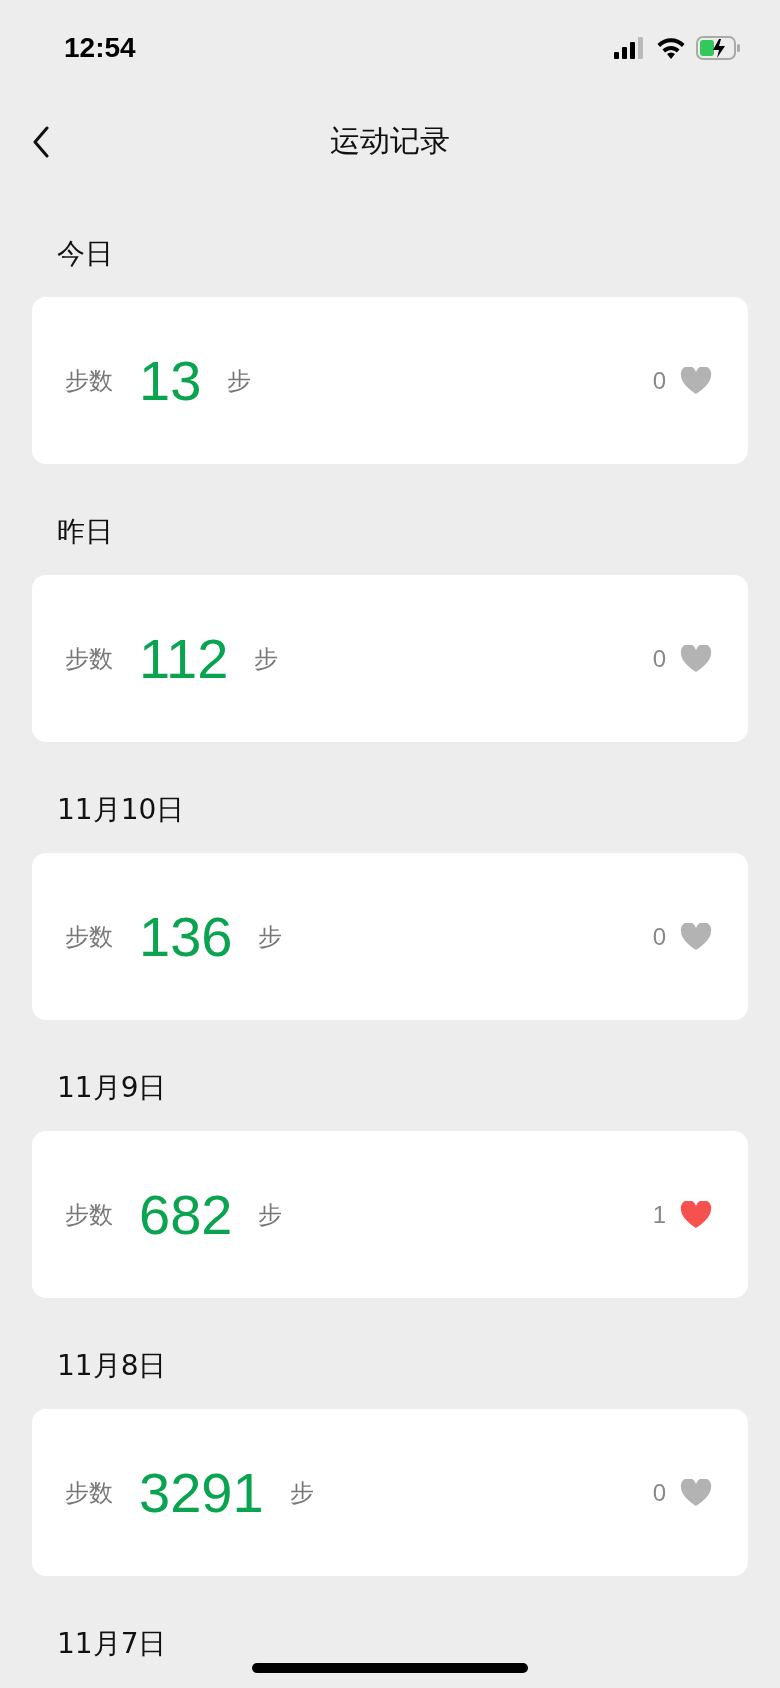 The height and width of the screenshot is (1688, 780). Describe the element at coordinates (390, 1492) in the screenshot. I see `step-card: 步数 3291 步 0` at that location.